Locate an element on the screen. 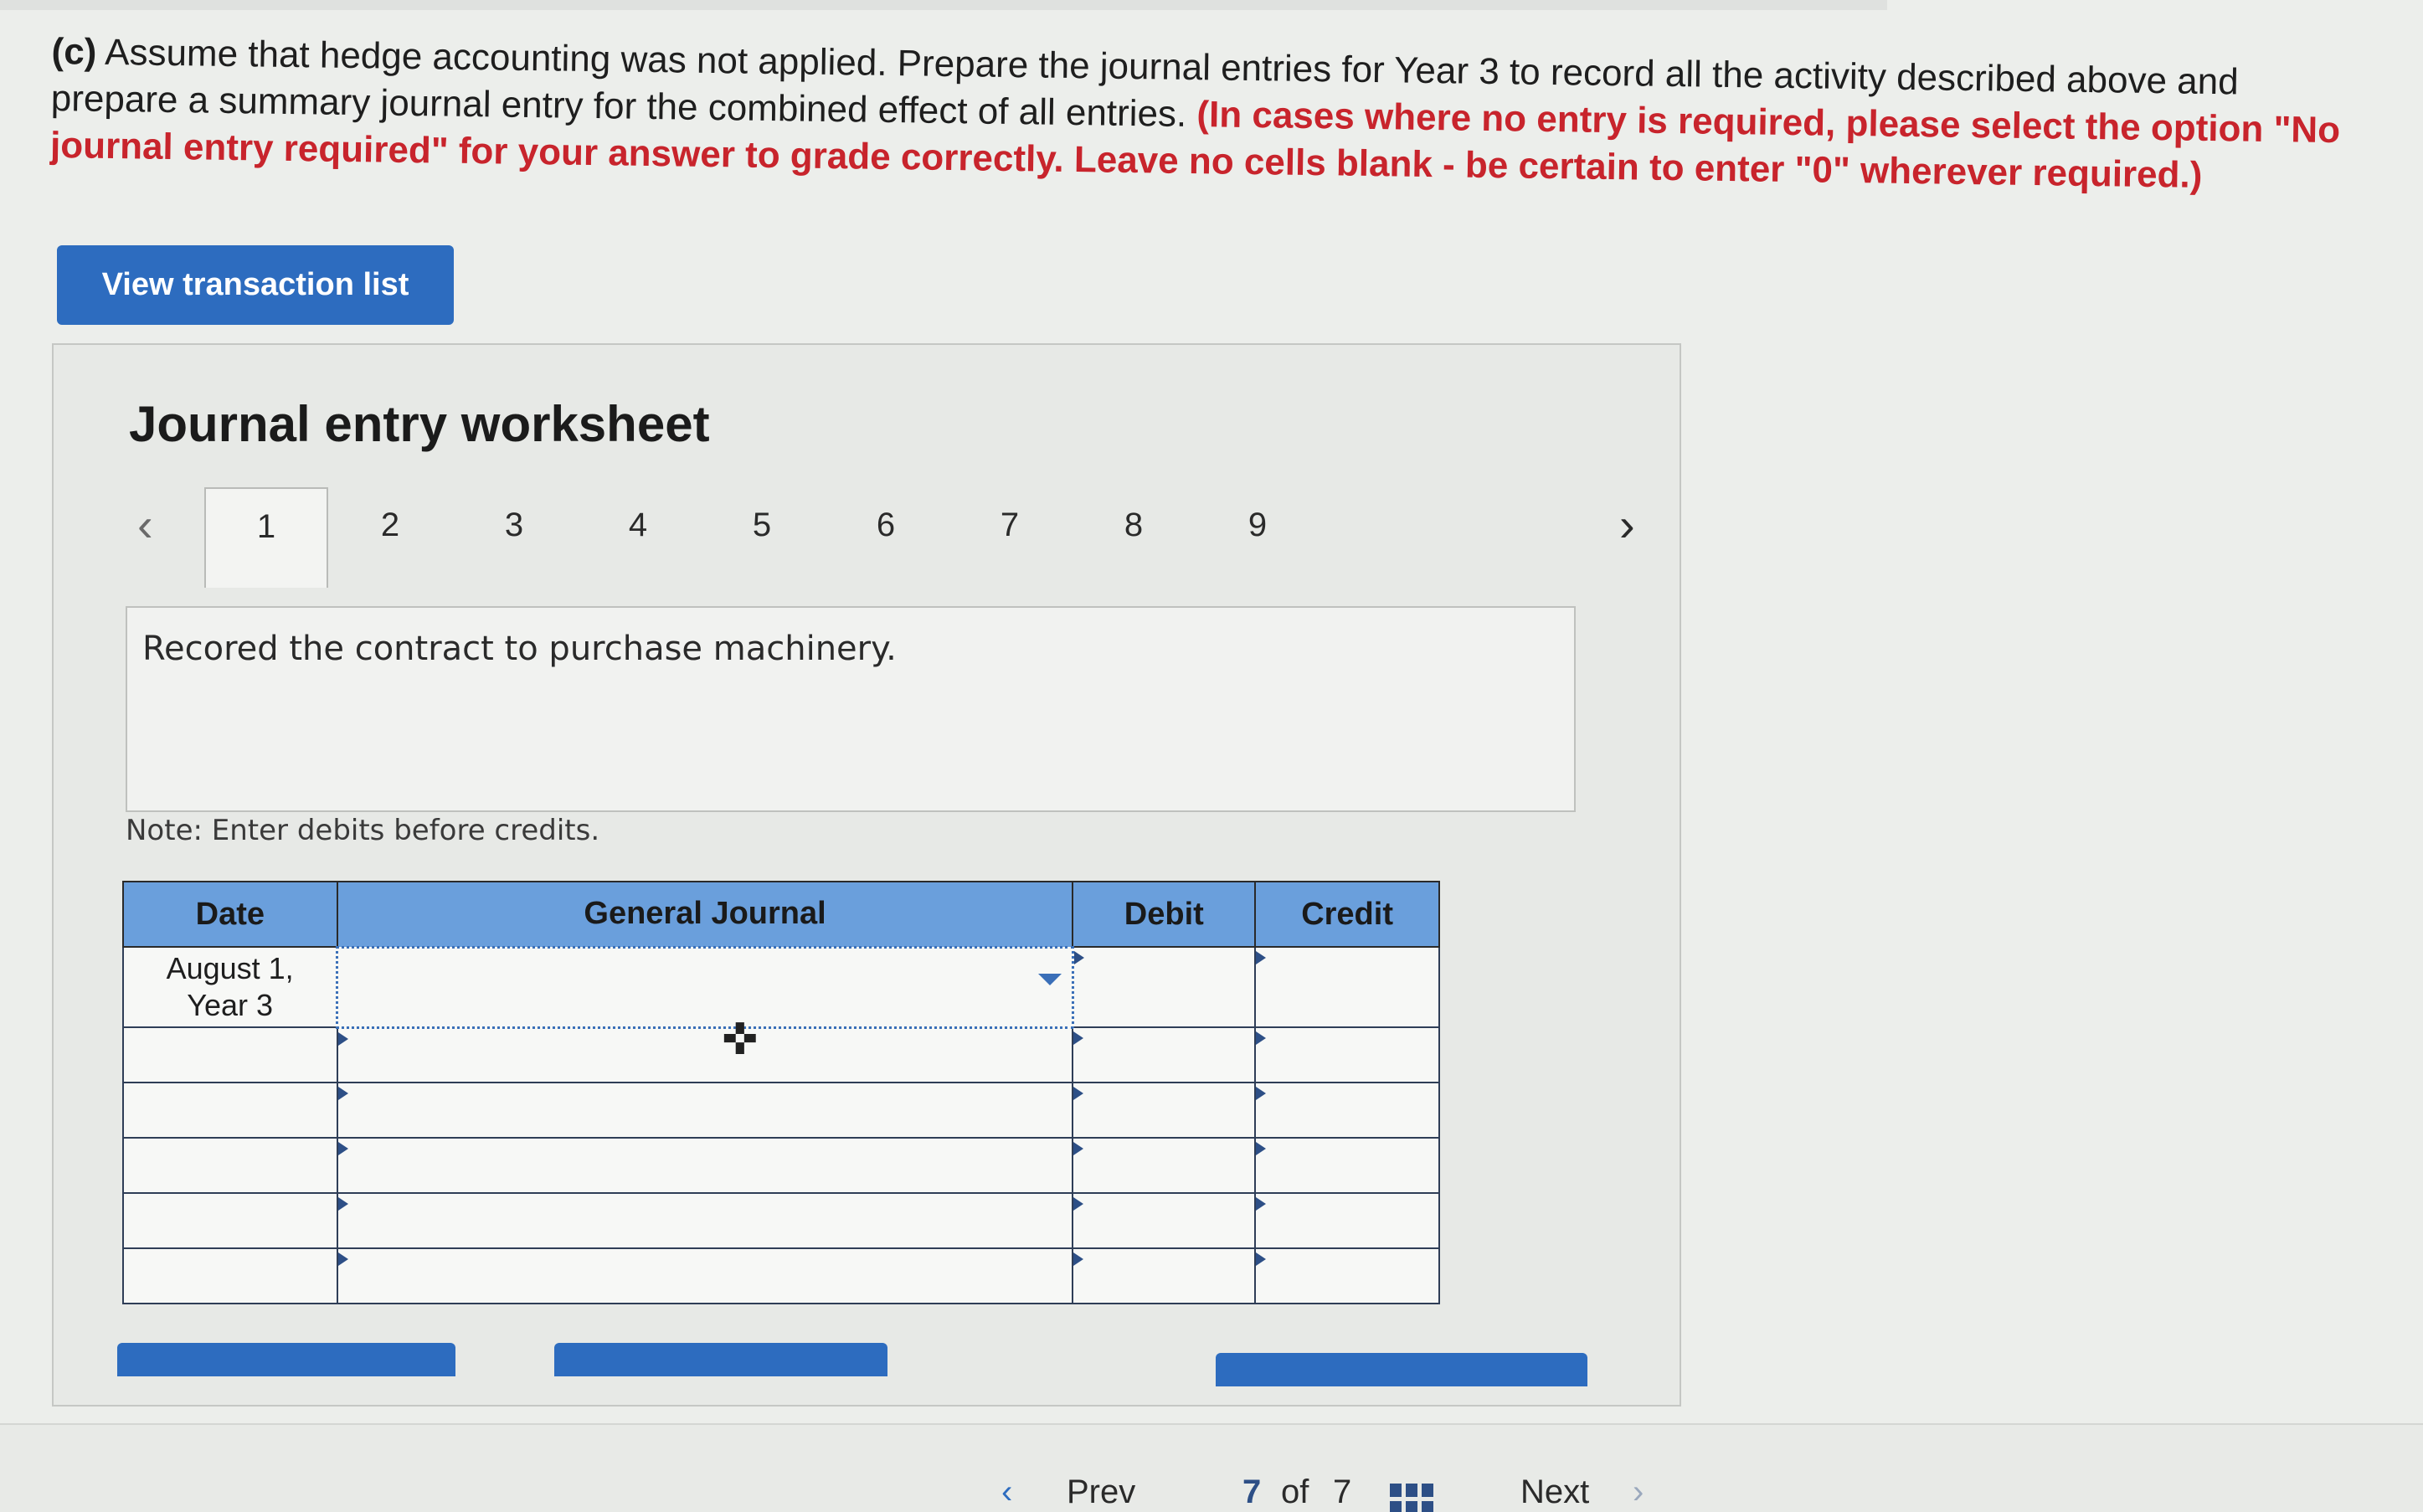  tab-9: 9 is located at coordinates (1258, 537).